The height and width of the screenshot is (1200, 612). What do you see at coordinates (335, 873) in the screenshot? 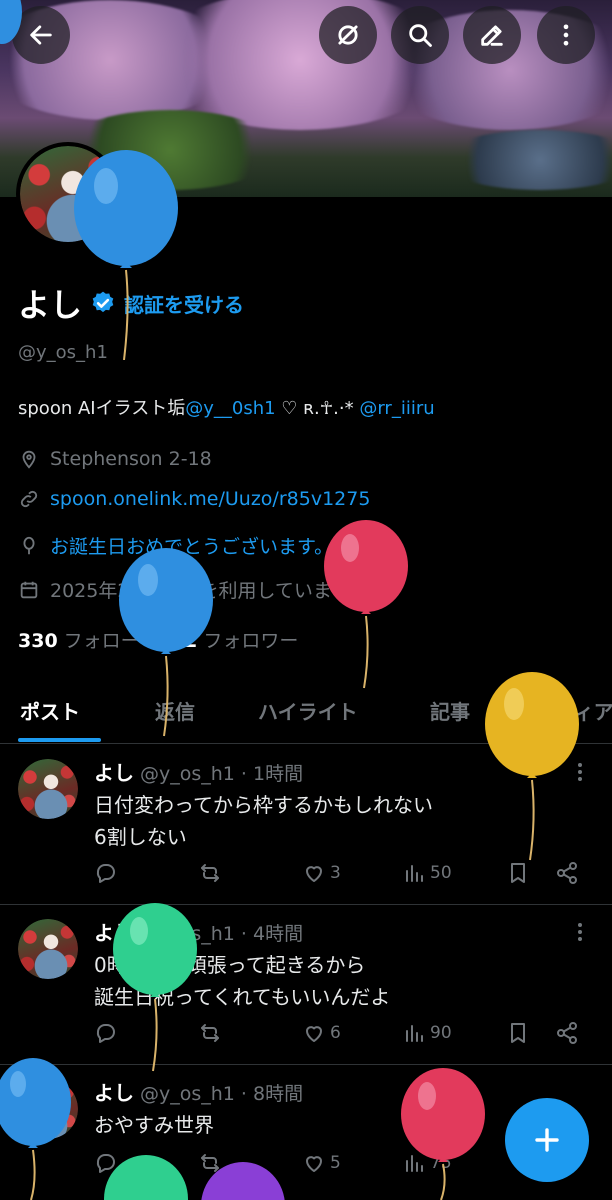
I see `like-count: 3` at bounding box center [335, 873].